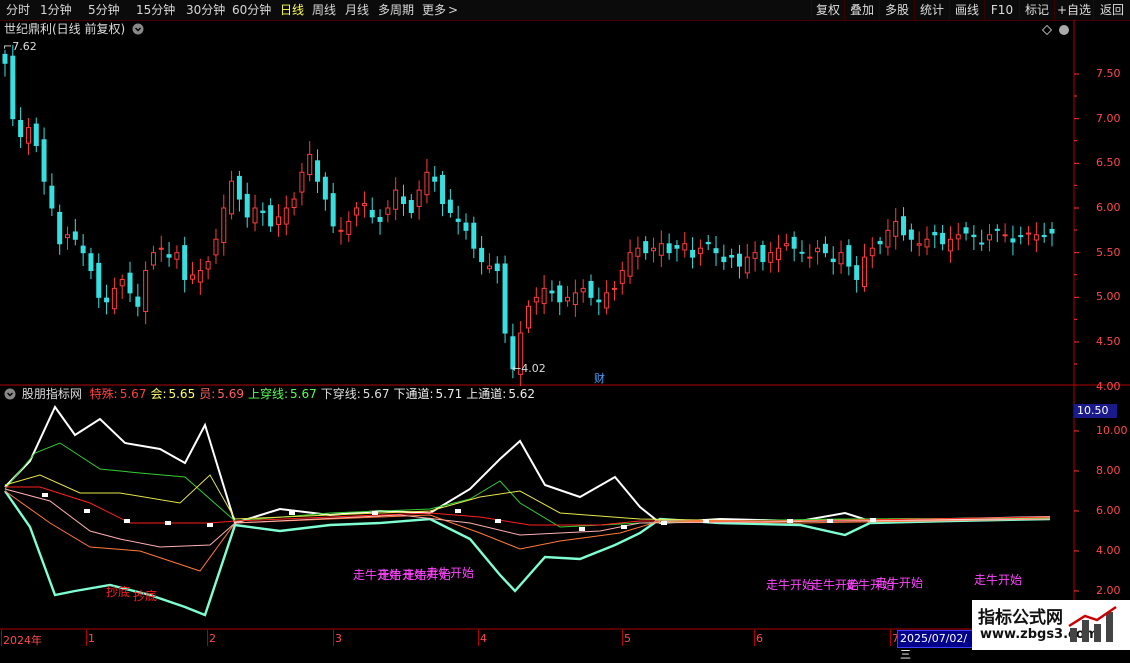  Describe the element at coordinates (18, 10) in the screenshot. I see `tab-intraday: 分时` at that location.